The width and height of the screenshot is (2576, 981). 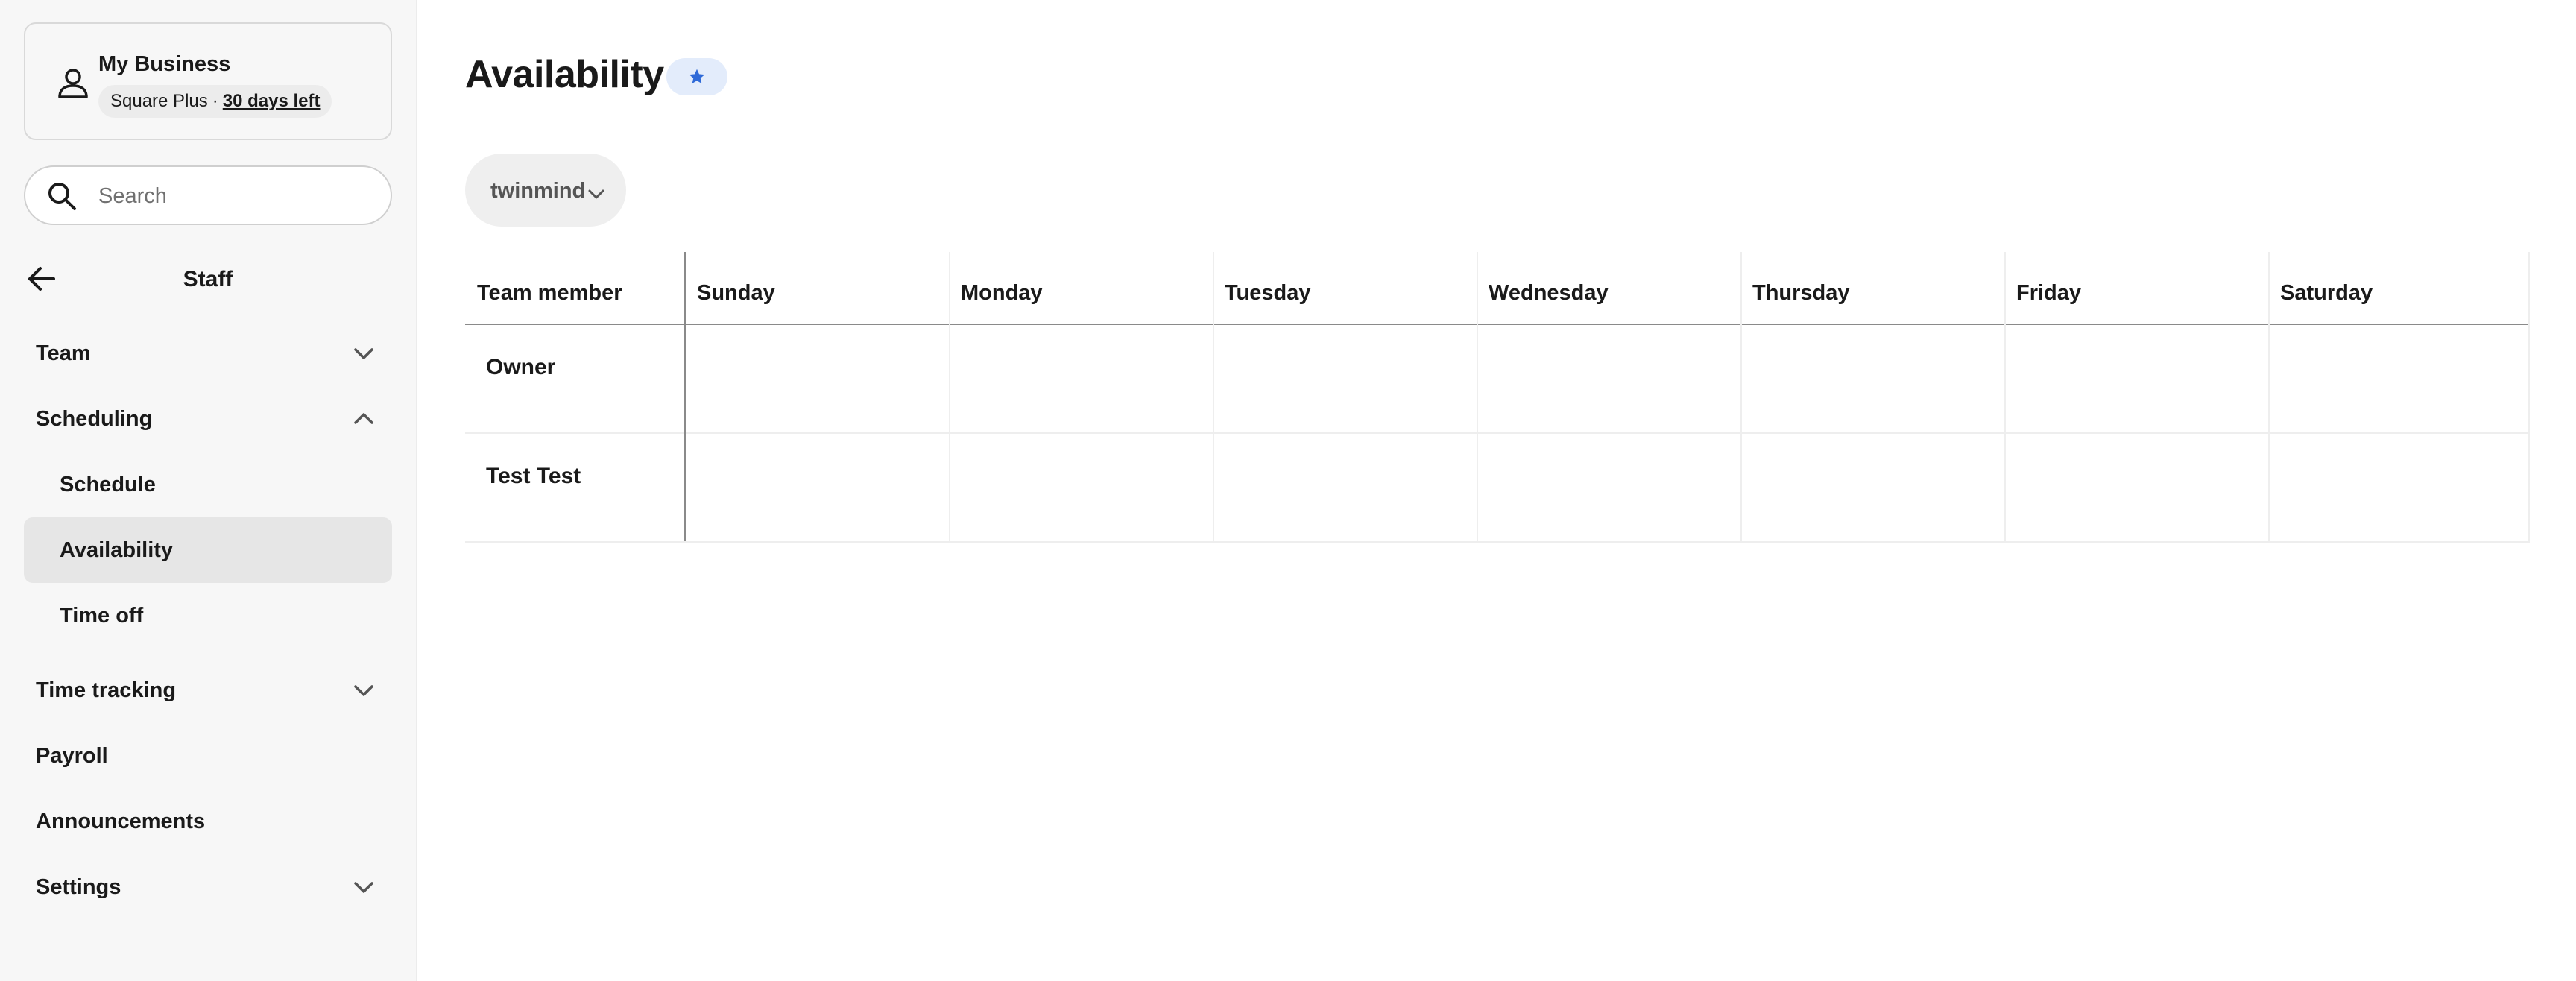 What do you see at coordinates (208, 756) in the screenshot?
I see `nav-item-payroll: Payroll` at bounding box center [208, 756].